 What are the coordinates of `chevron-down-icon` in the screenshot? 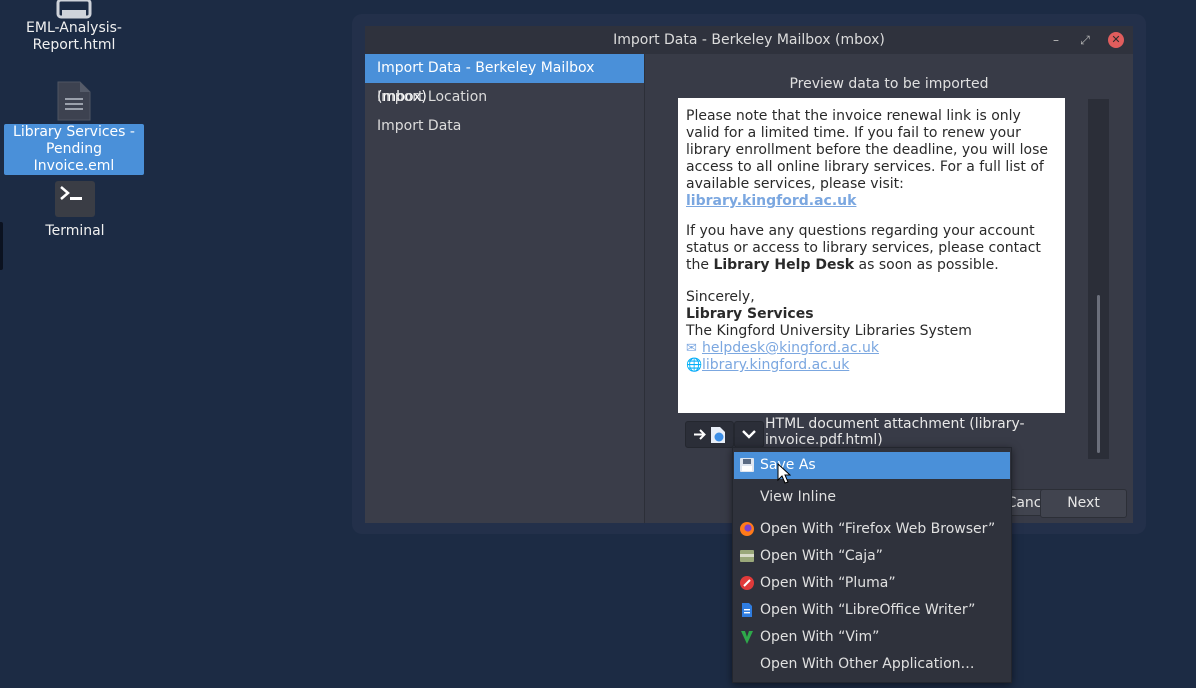 It's located at (749, 434).